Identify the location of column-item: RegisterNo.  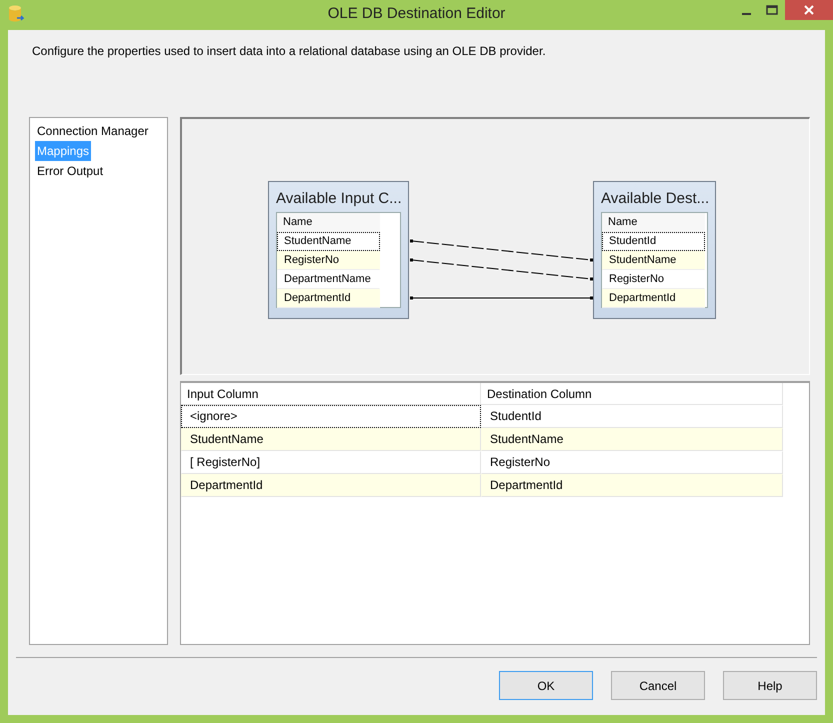
(328, 260).